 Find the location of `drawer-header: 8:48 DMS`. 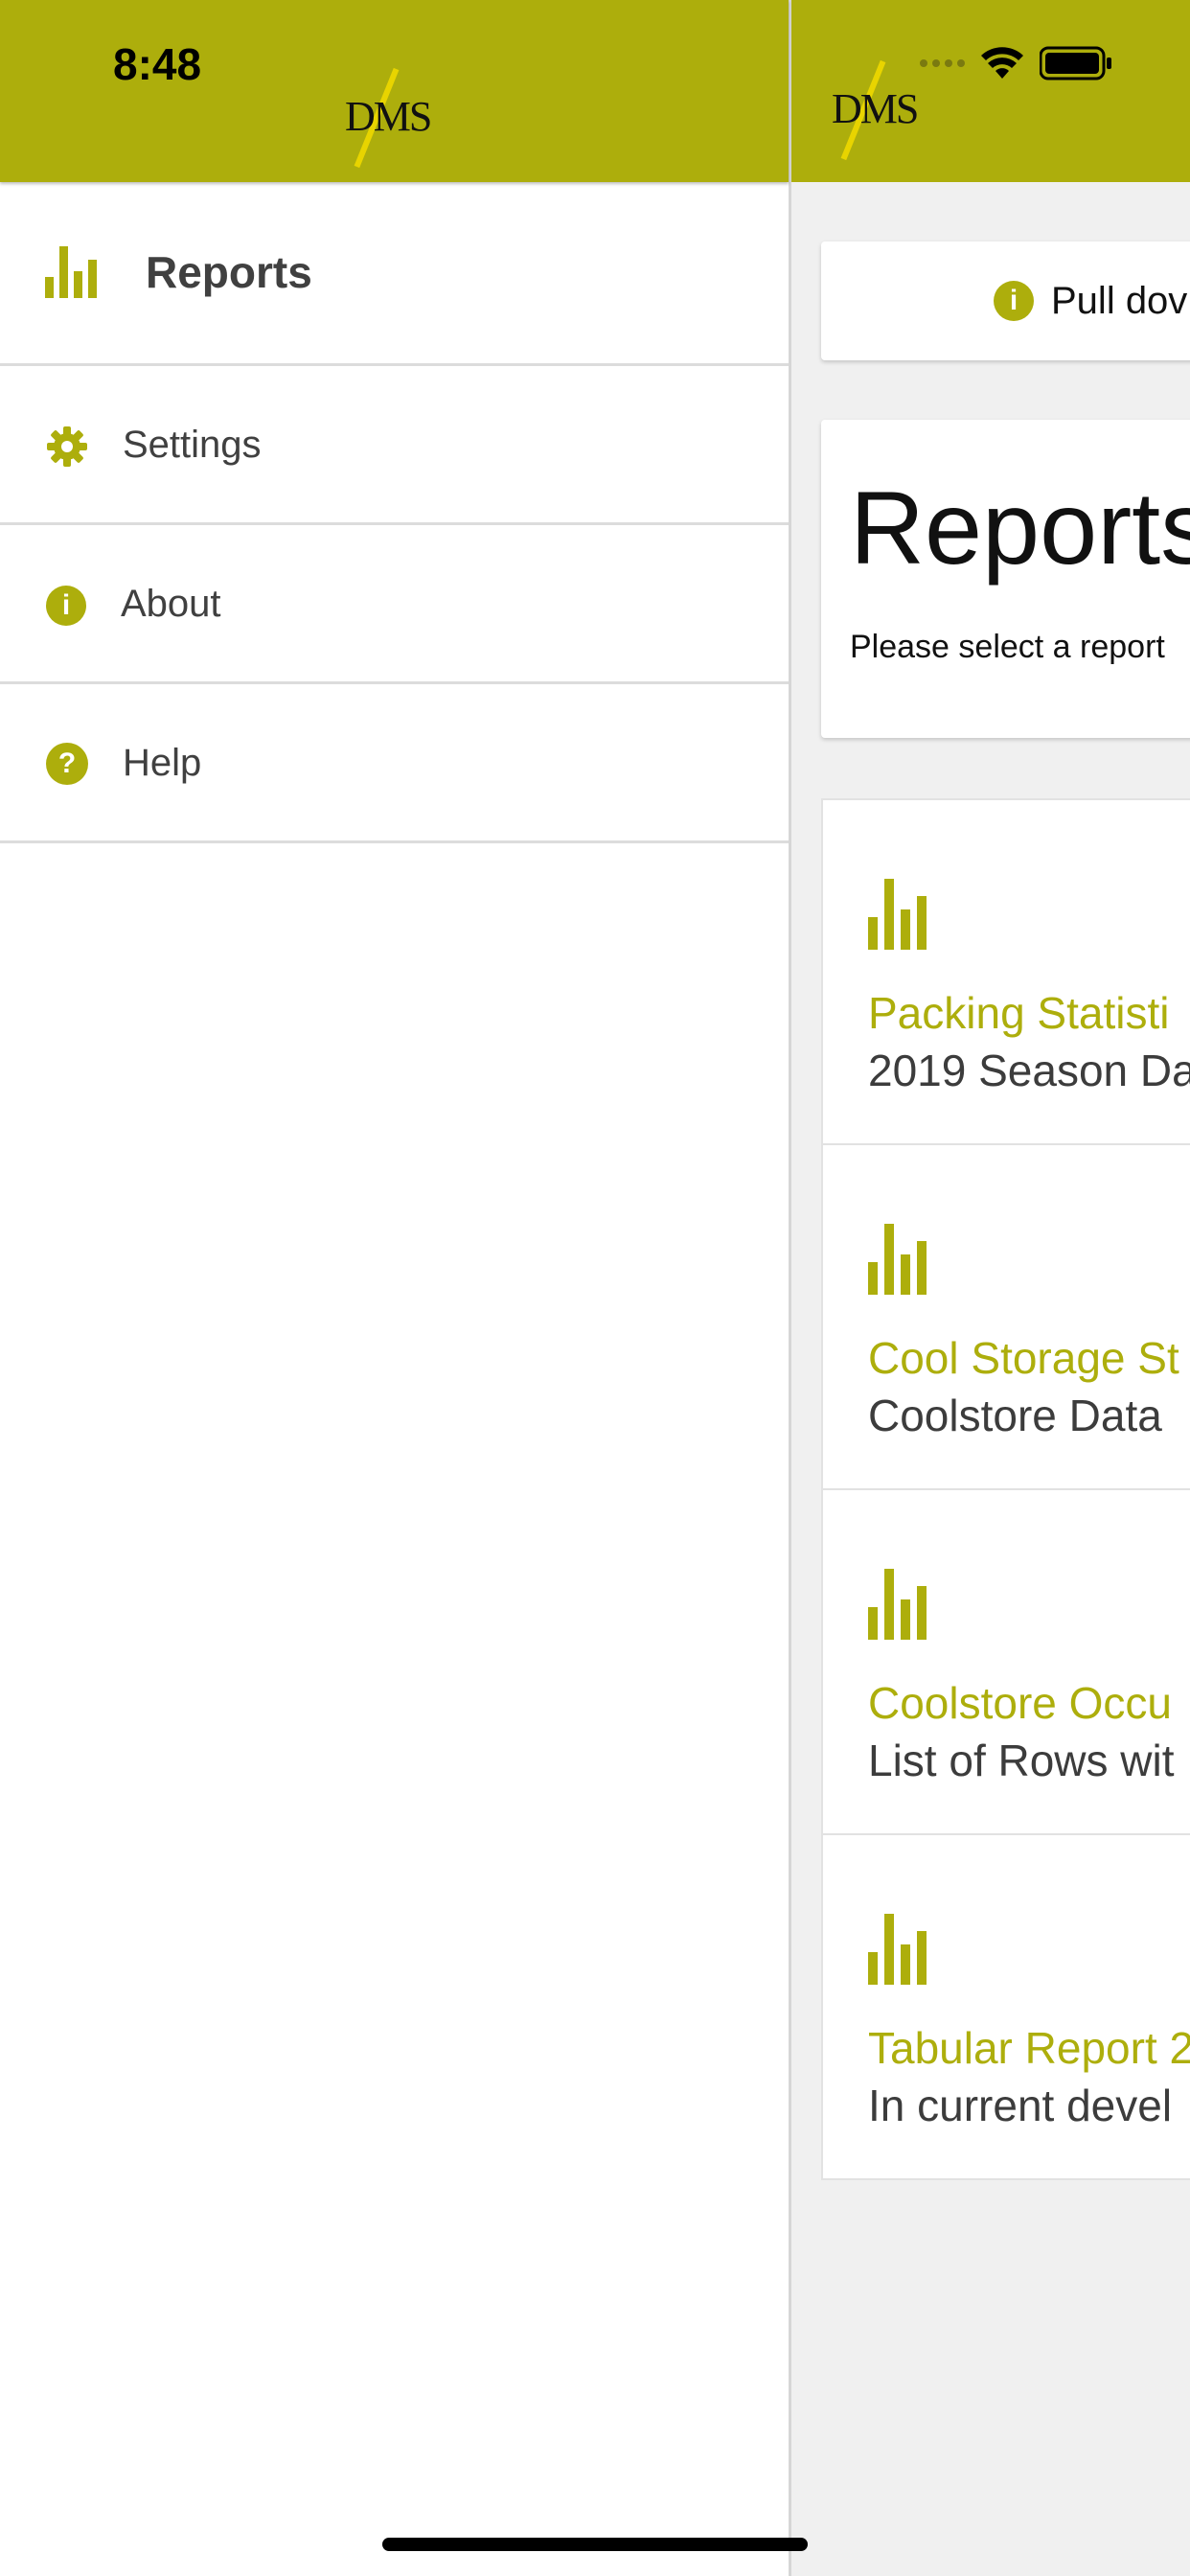

drawer-header: 8:48 DMS is located at coordinates (395, 91).